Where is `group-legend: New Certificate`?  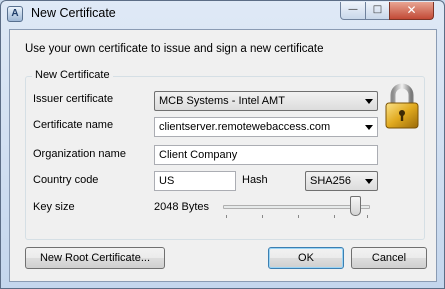 group-legend: New Certificate is located at coordinates (72, 75).